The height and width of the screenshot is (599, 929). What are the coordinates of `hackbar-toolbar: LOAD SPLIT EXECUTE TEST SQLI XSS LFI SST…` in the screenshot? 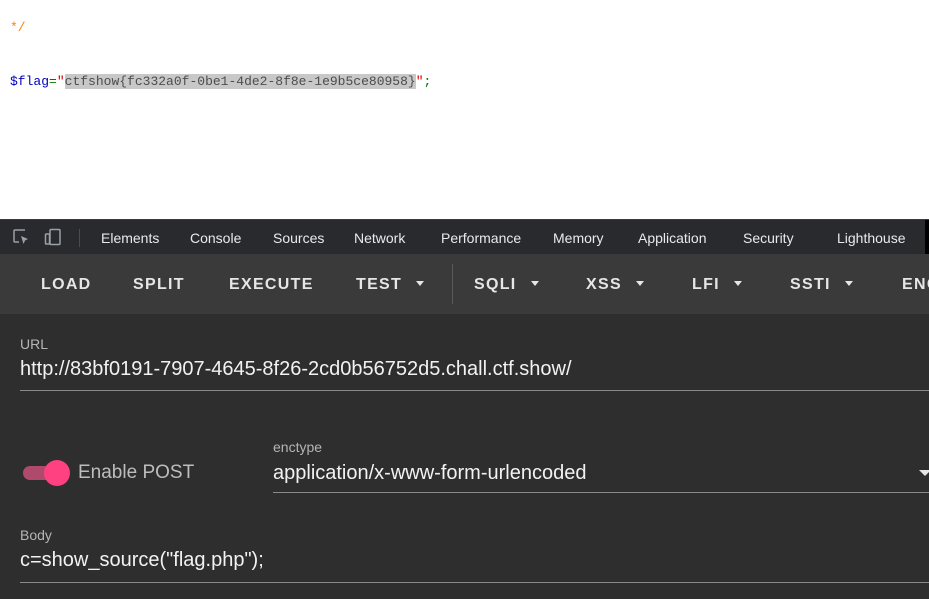 It's located at (464, 284).